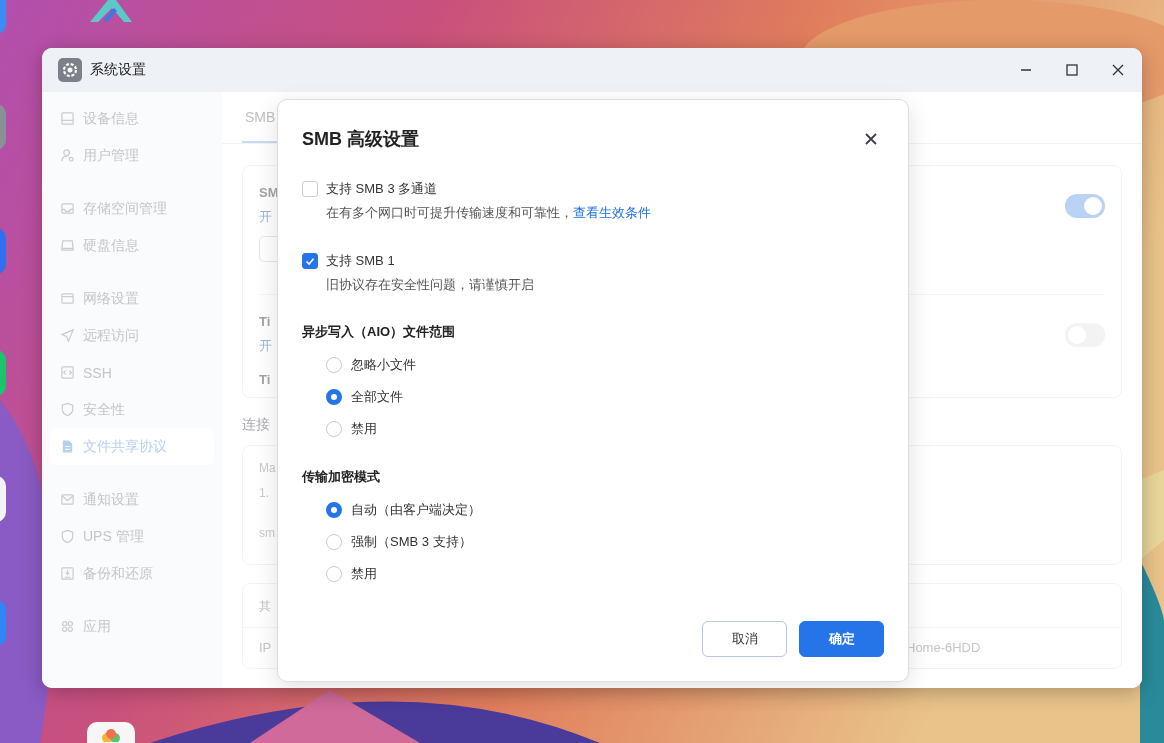 The image size is (1164, 743). Describe the element at coordinates (377, 397) in the screenshot. I see `radio-label: 全部文件` at that location.